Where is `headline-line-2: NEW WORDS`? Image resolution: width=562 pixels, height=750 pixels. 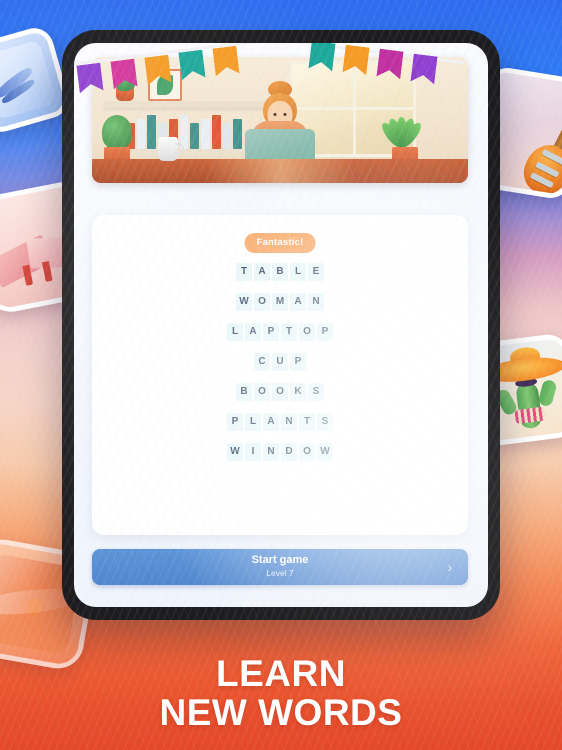
headline-line-2: NEW WORDS is located at coordinates (281, 712).